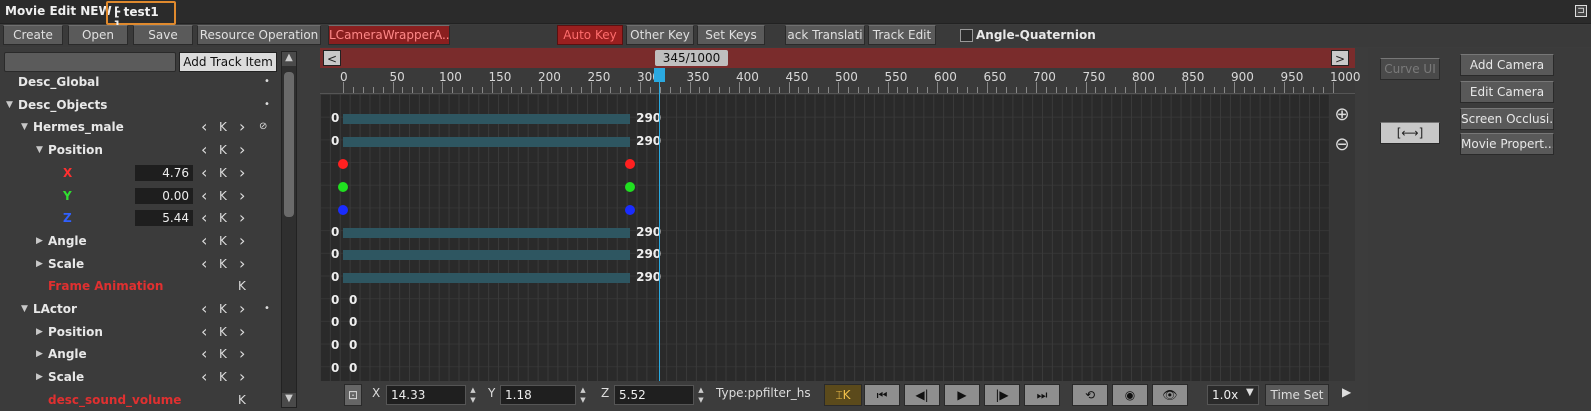 The image size is (1591, 411). Describe the element at coordinates (426, 395) in the screenshot. I see `x-position-input: 14.33` at that location.